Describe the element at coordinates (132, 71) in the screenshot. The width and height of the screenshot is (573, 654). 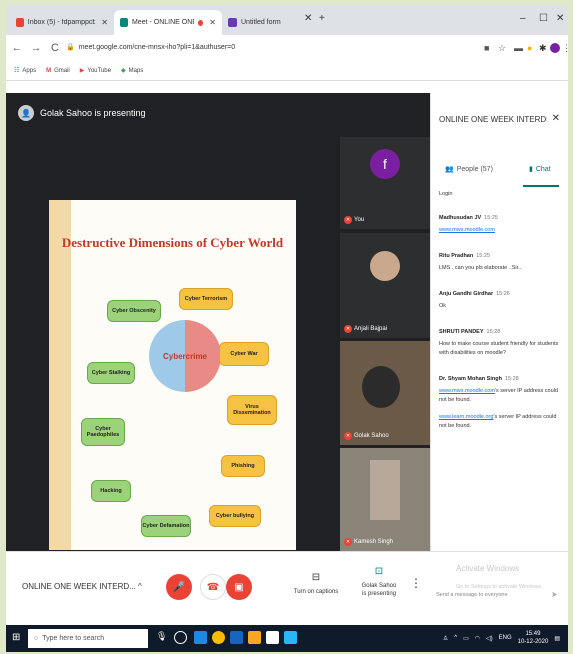
I see `bookmark-maps: ◆ Maps` at that location.